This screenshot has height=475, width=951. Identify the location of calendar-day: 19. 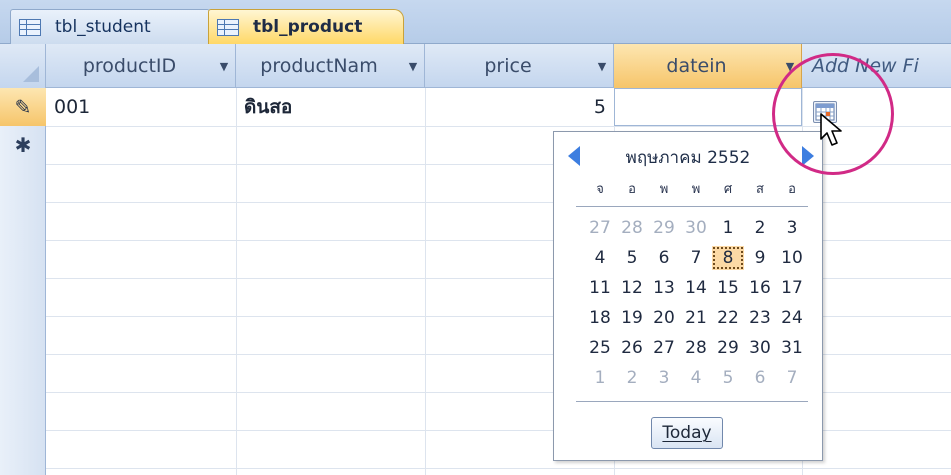
(632, 318).